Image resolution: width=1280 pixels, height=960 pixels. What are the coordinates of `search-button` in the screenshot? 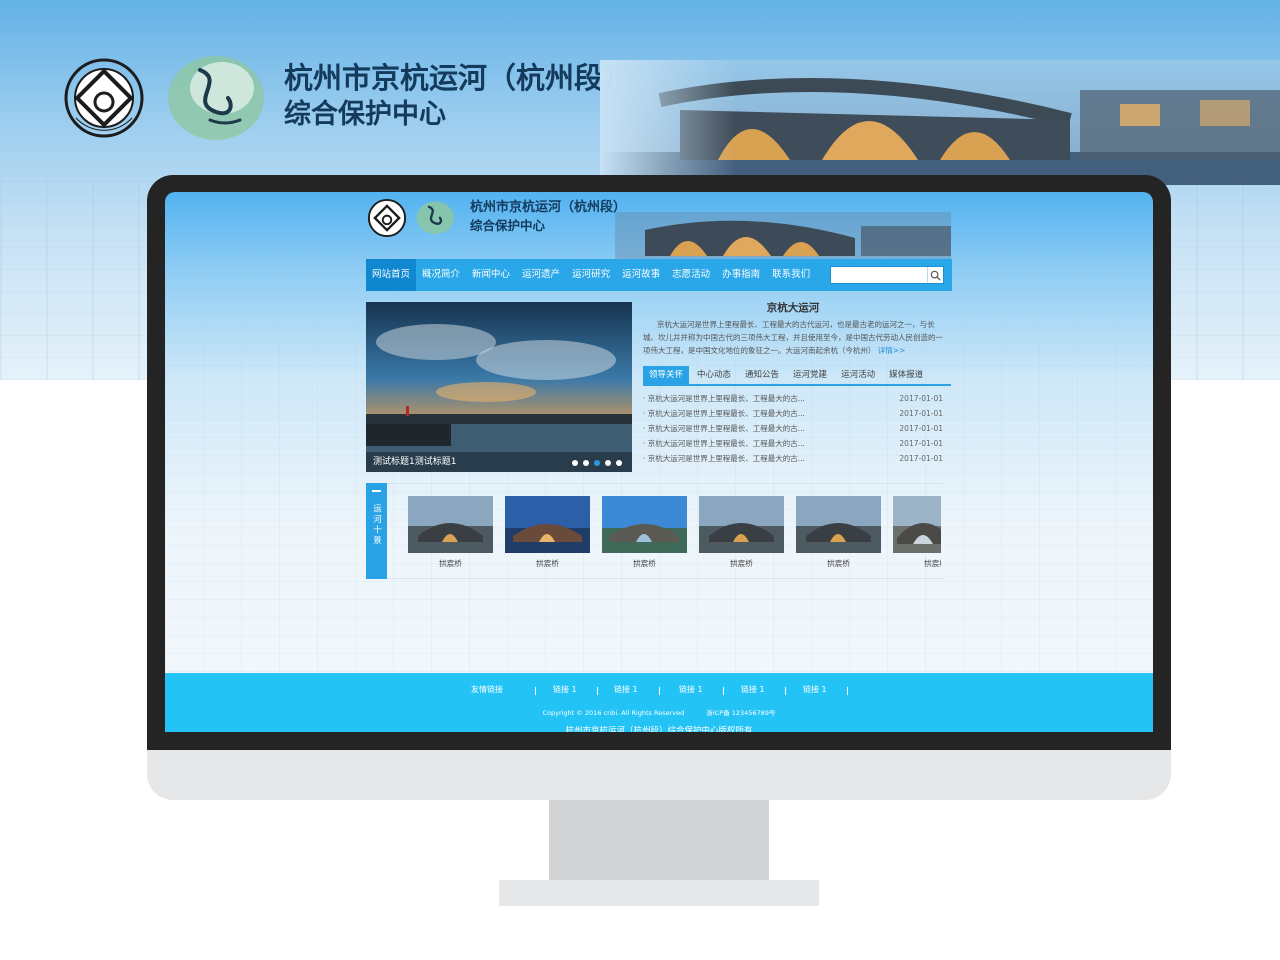 It's located at (935, 275).